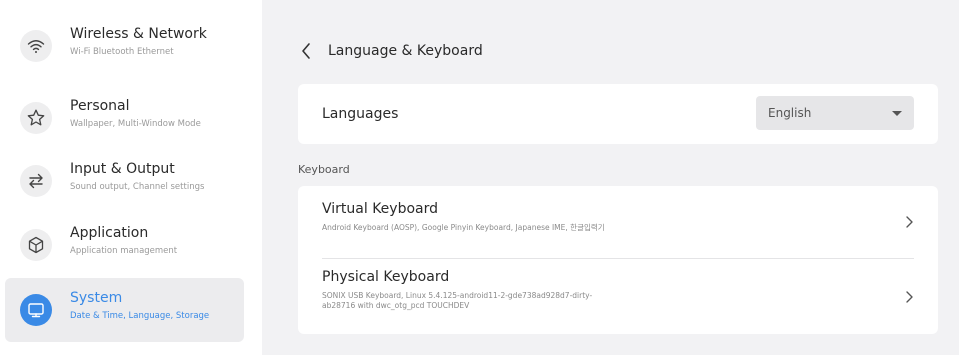  I want to click on sidebar-item-label: Wireless & Network, so click(138, 34).